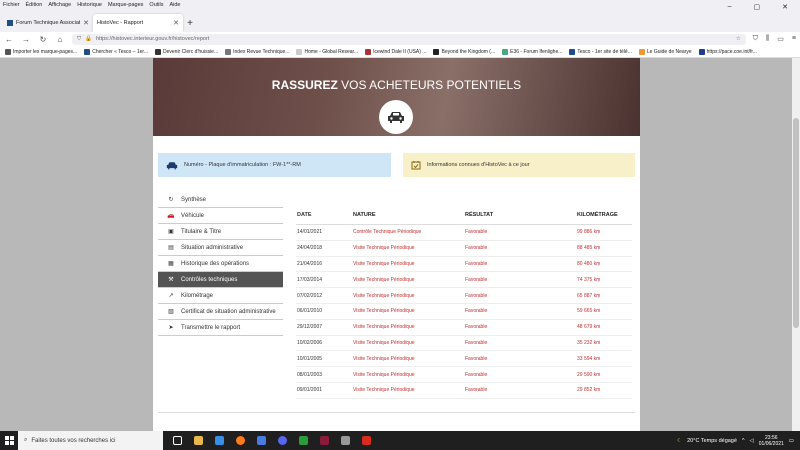  Describe the element at coordinates (219, 440) in the screenshot. I see `store-icon` at that location.